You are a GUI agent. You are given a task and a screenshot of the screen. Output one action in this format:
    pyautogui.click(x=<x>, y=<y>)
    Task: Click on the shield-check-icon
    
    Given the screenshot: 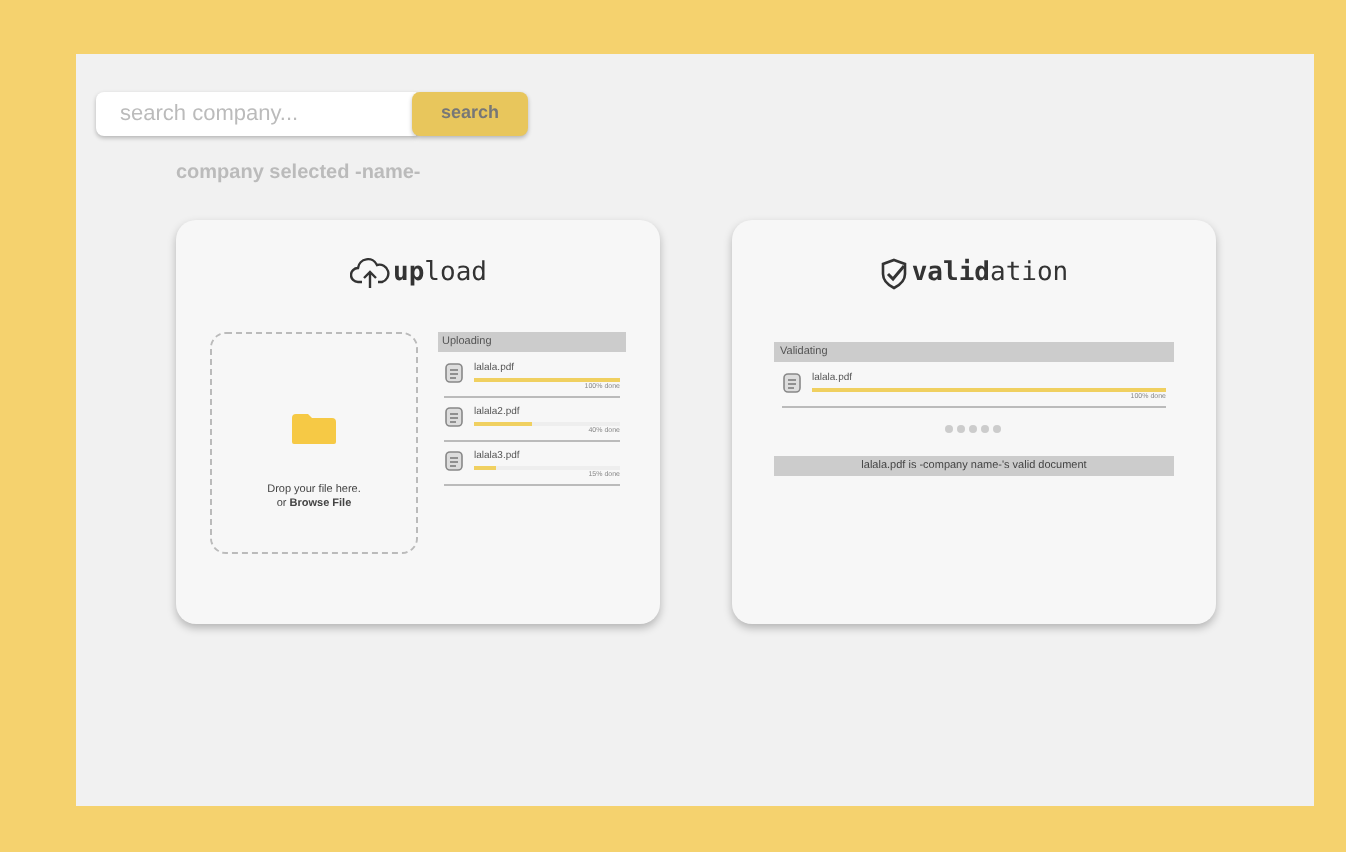 What is the action you would take?
    pyautogui.click(x=893, y=273)
    